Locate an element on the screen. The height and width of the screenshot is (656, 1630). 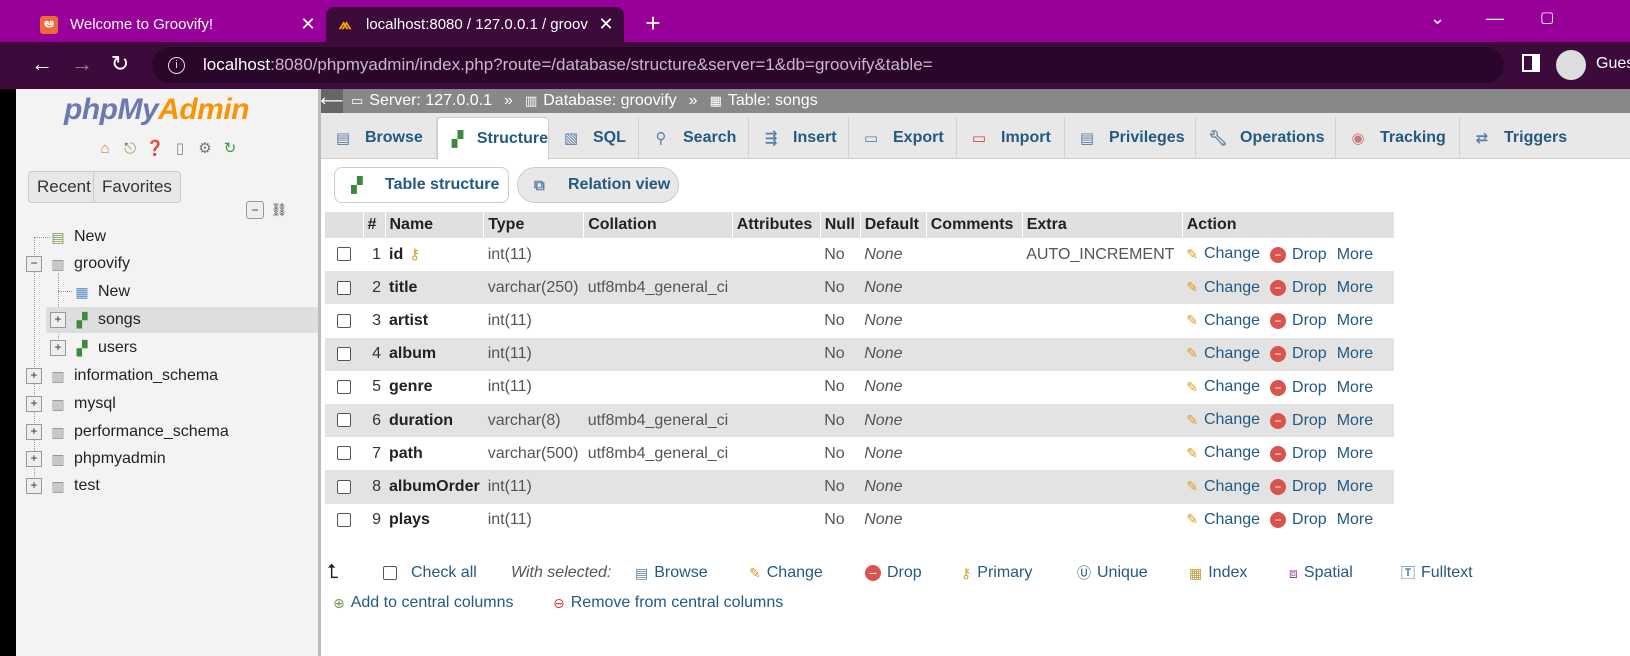
tree-item-information-schema: + ▥ information_schema is located at coordinates (122, 376).